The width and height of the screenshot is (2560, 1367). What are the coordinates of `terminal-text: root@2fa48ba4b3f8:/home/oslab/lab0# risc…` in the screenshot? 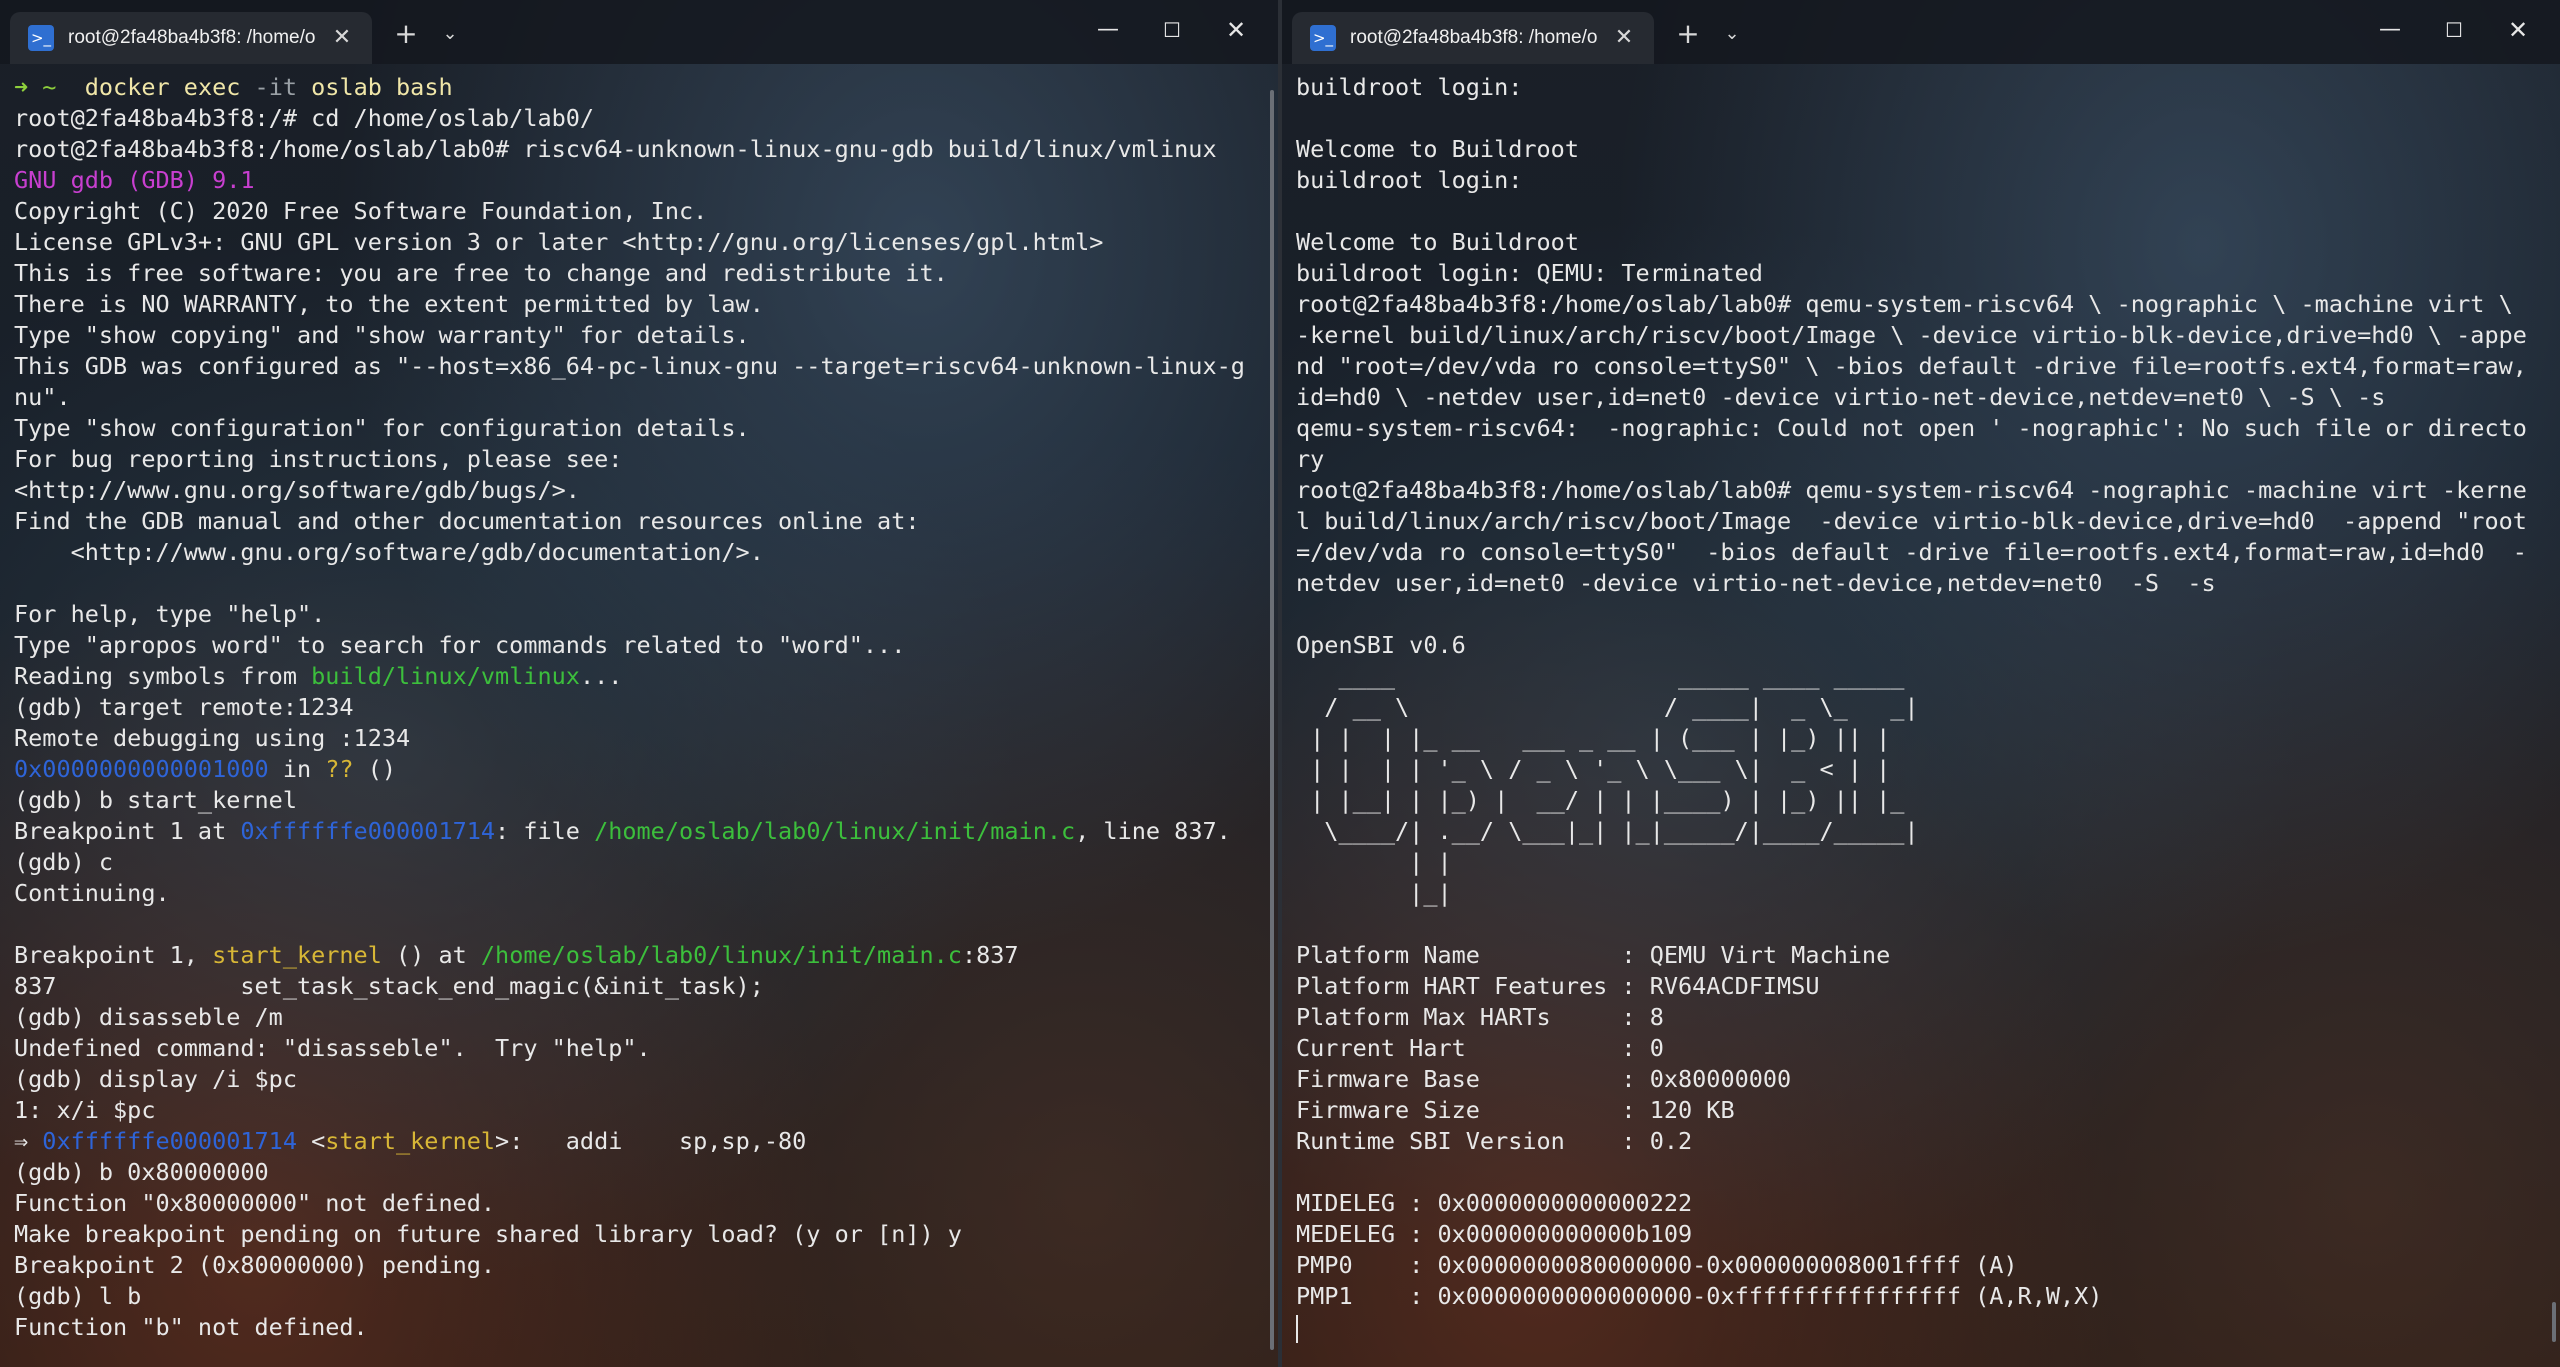 It's located at (615, 149).